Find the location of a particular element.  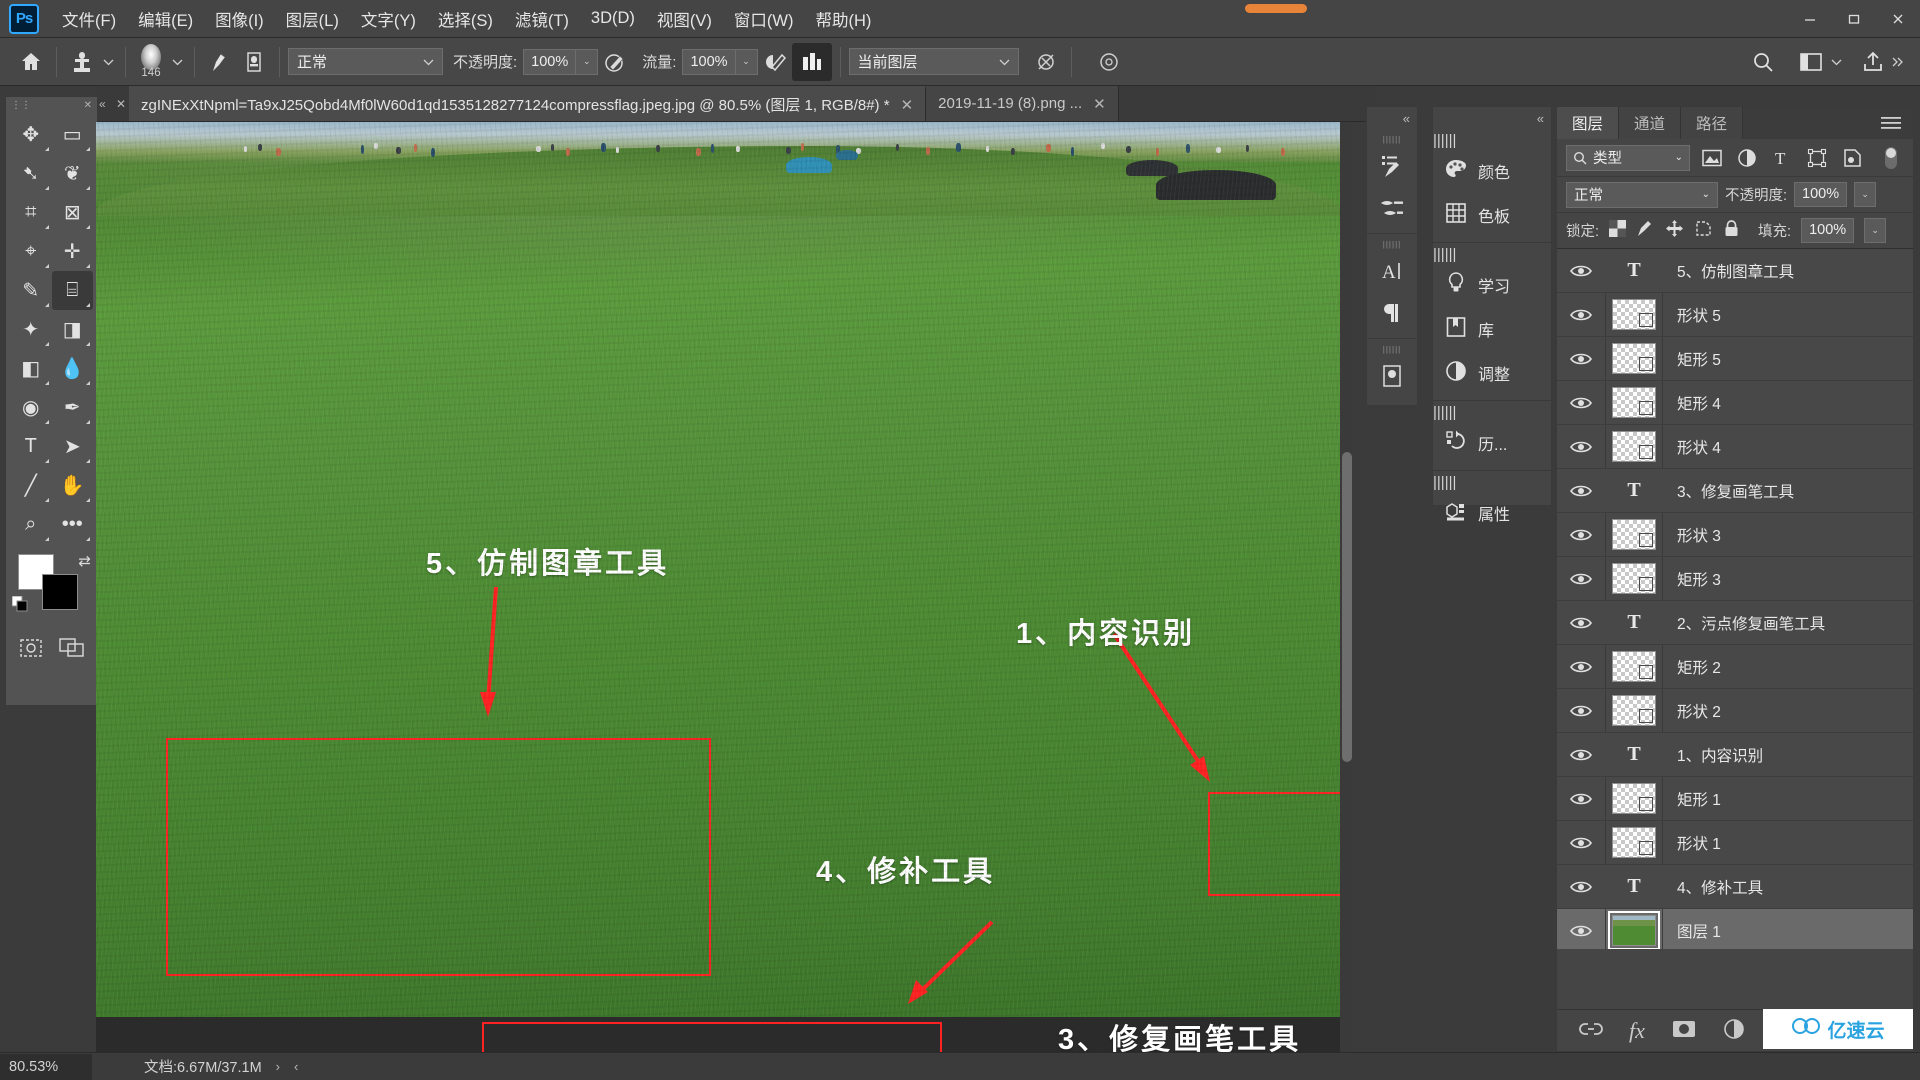

pressure-opacity-icon is located at coordinates (615, 62).